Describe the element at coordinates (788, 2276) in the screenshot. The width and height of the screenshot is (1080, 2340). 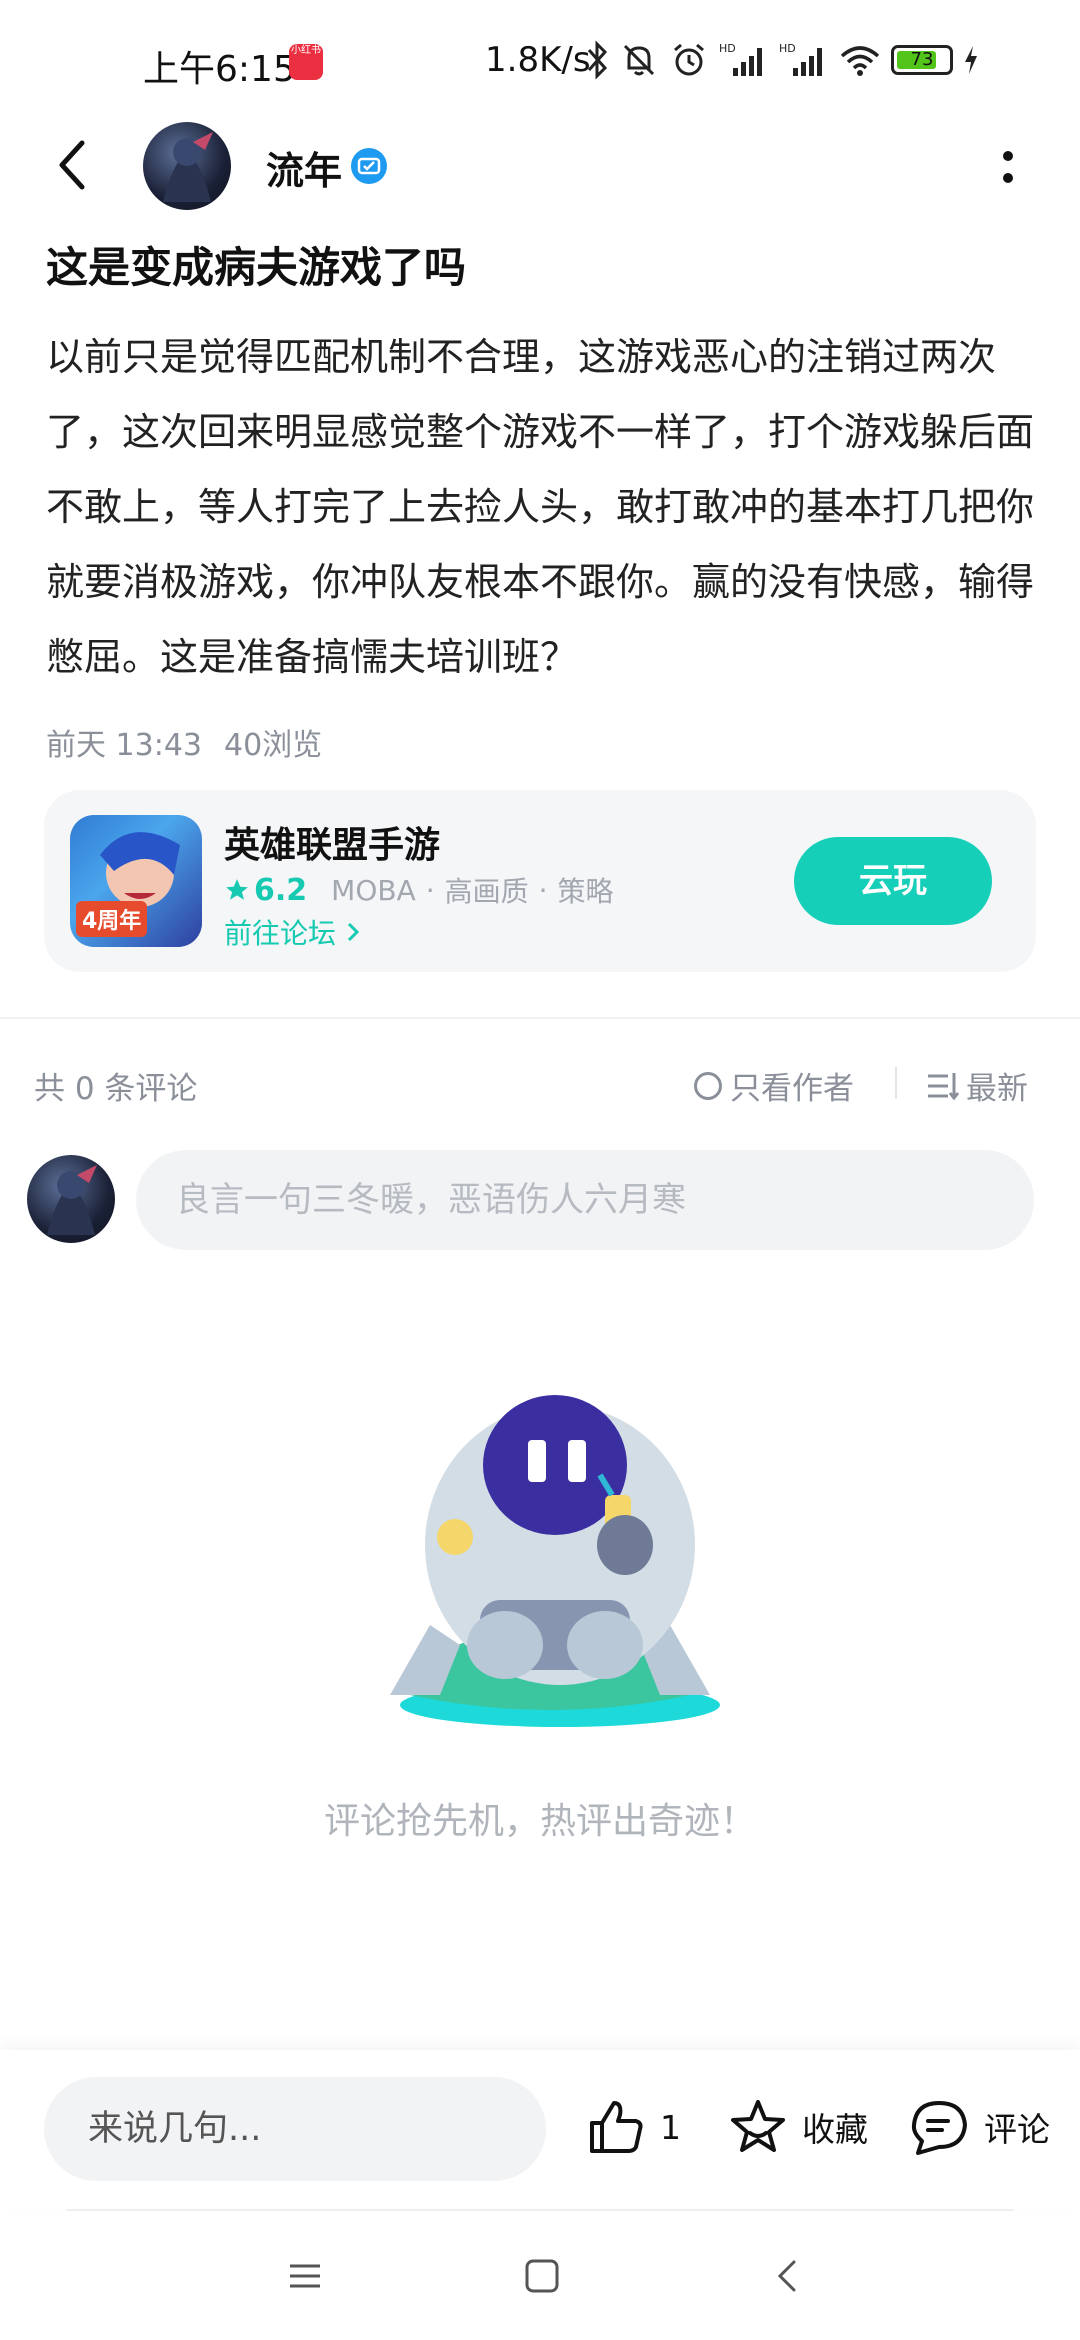
I see `system-back-icon` at that location.